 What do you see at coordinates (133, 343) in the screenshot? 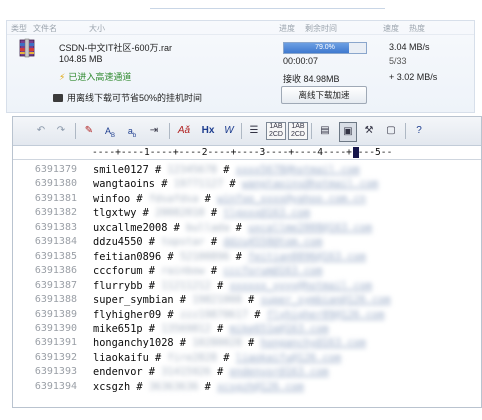
I see `username: honganchy1028` at bounding box center [133, 343].